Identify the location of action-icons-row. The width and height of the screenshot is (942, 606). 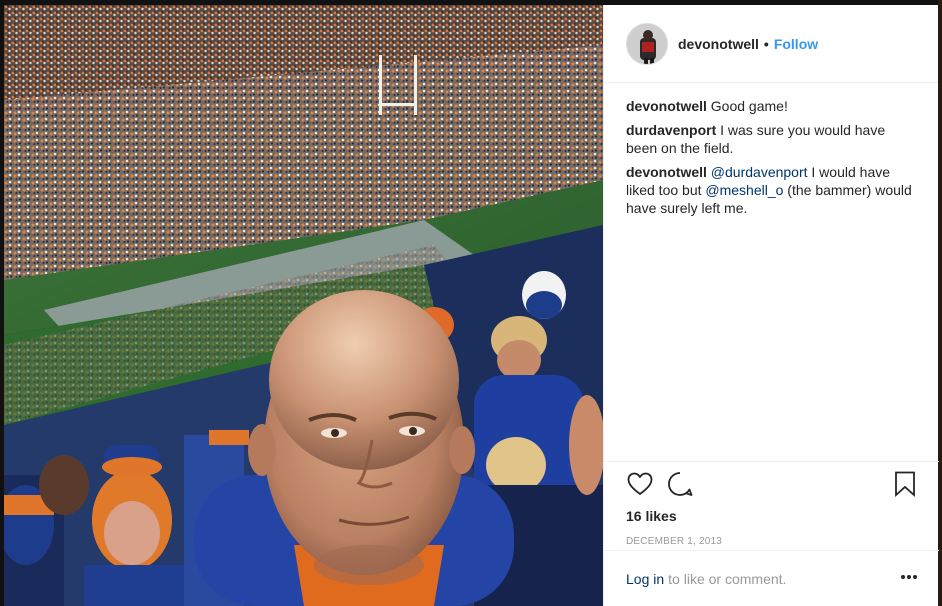
(771, 484).